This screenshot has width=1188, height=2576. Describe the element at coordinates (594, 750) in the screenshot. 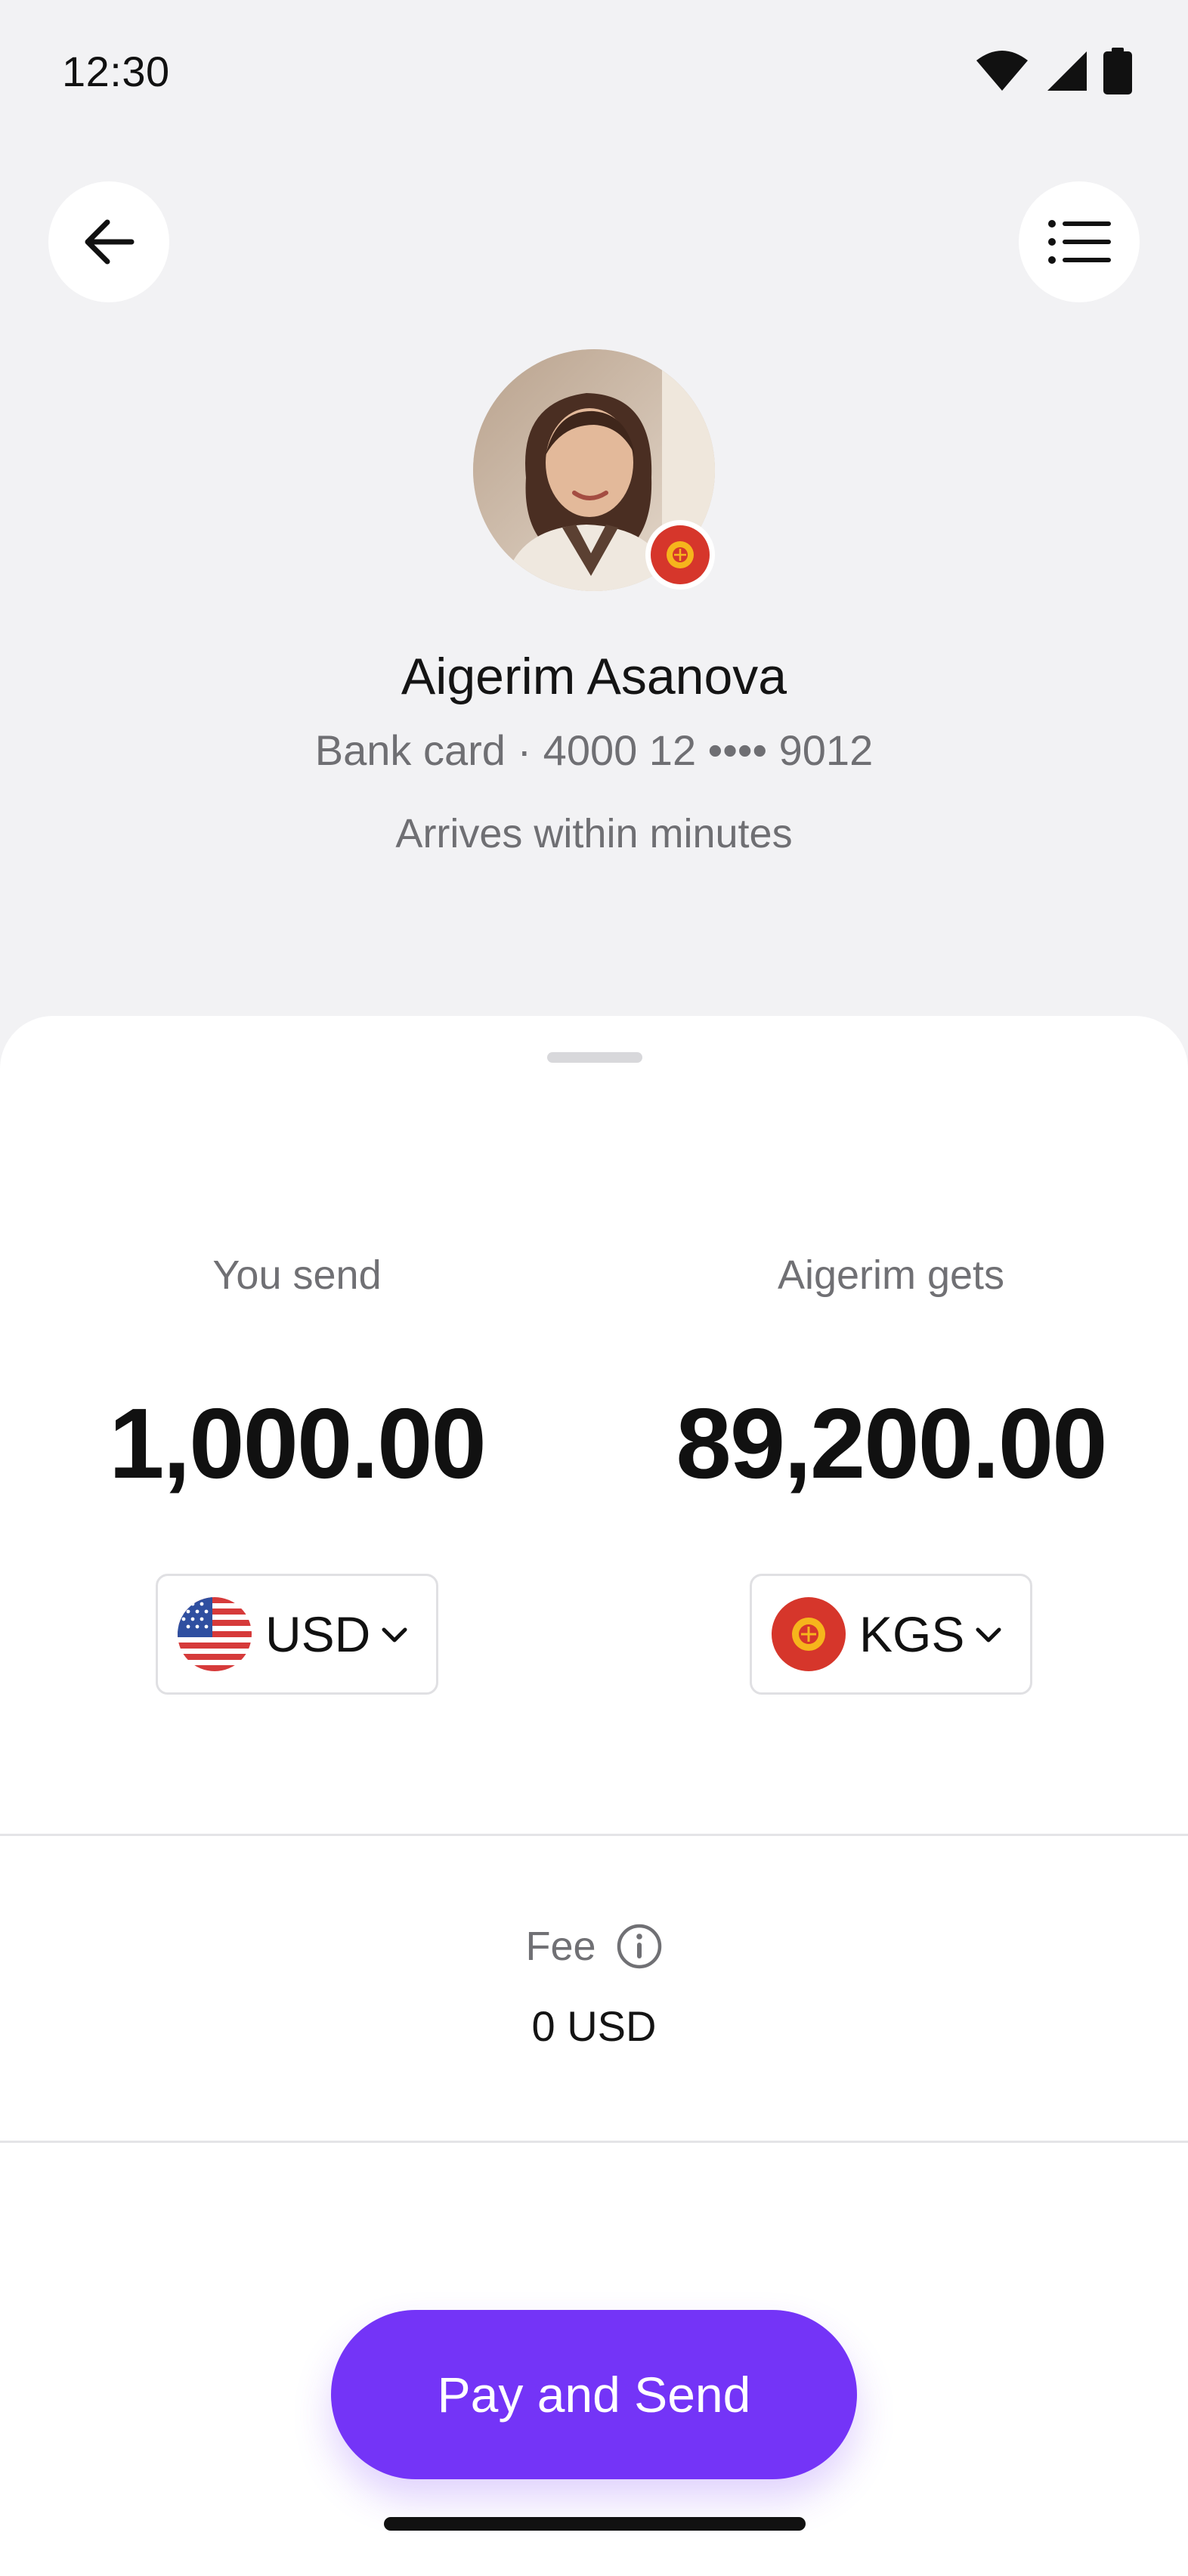

I see `recipient-card-details: Bank card · 4000 12 •••• 9012` at that location.